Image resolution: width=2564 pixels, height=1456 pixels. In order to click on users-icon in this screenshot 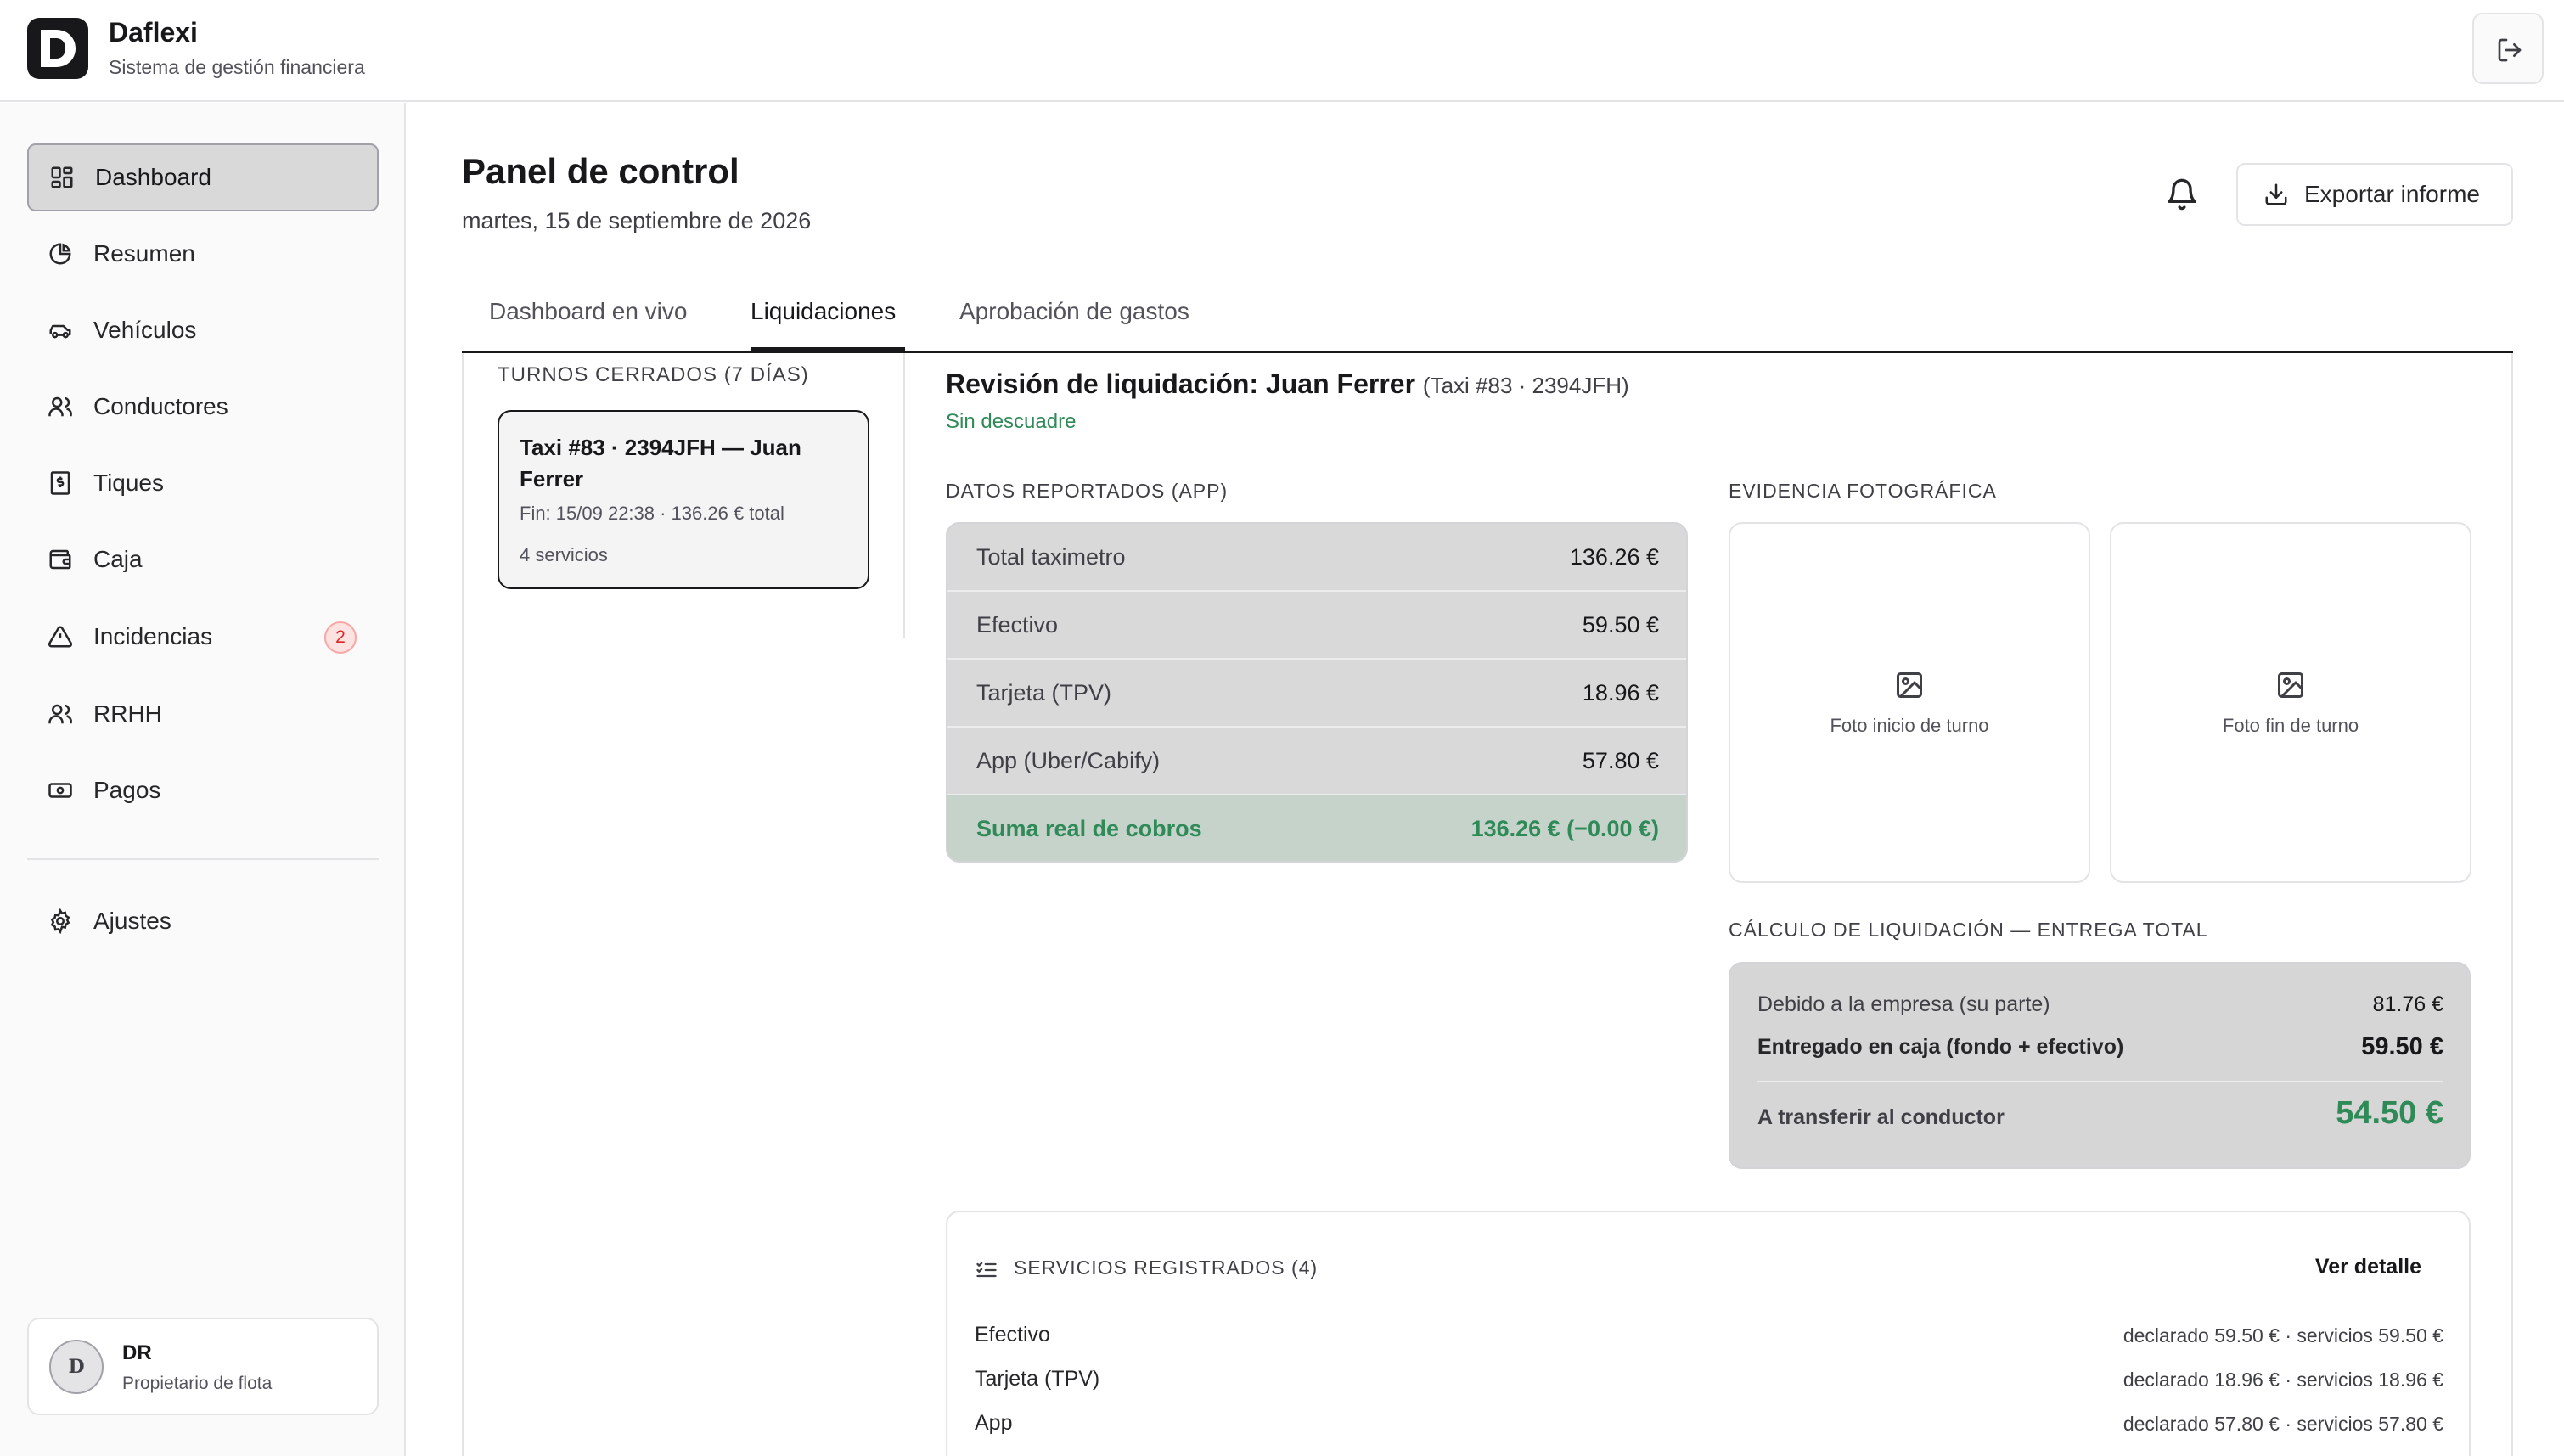, I will do `click(60, 406)`.